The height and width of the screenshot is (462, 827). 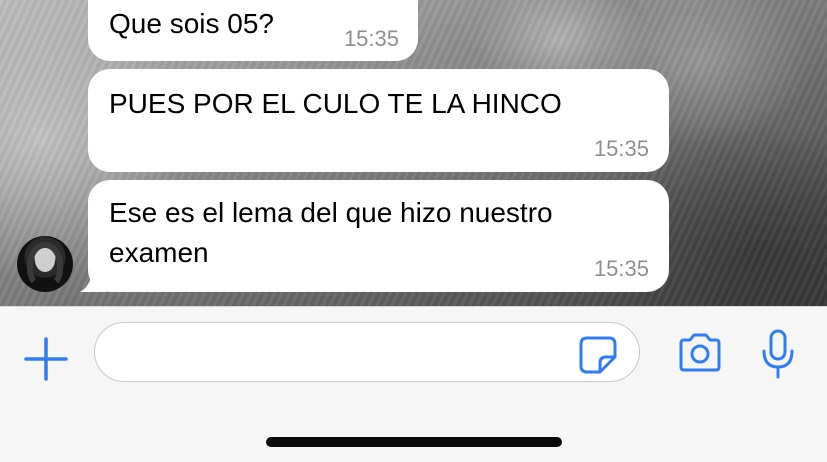 What do you see at coordinates (598, 355) in the screenshot?
I see `sticker-icon` at bounding box center [598, 355].